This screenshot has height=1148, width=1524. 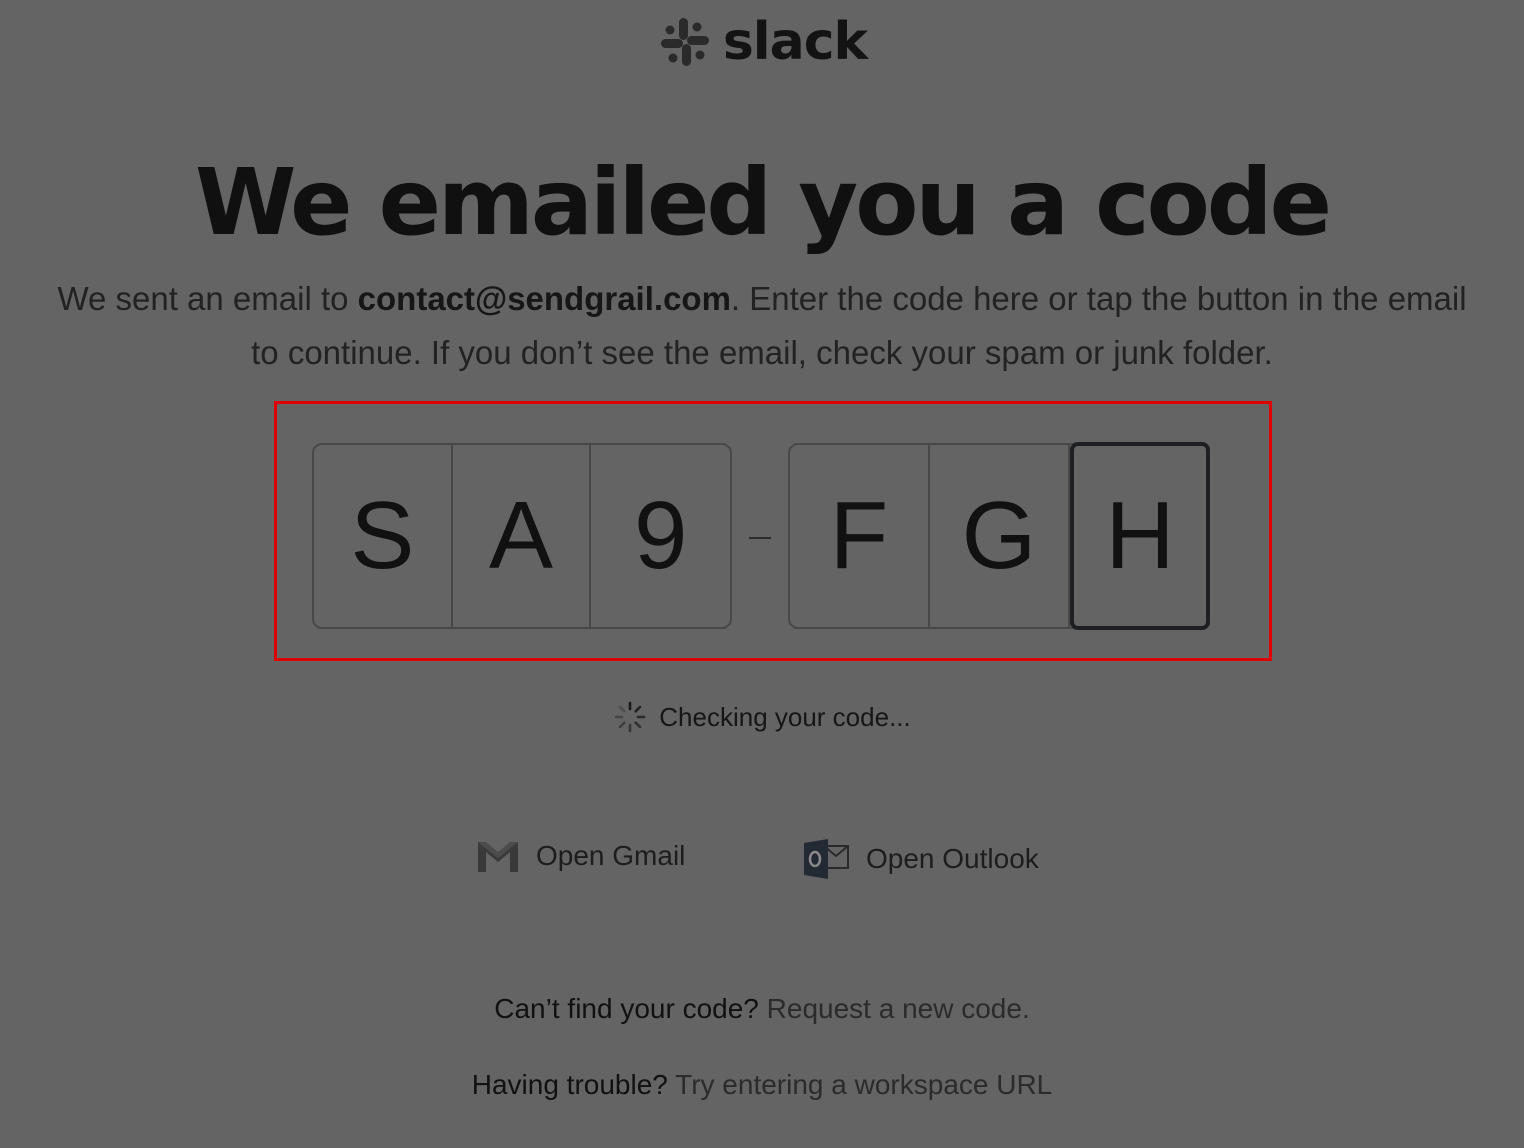 What do you see at coordinates (860, 536) in the screenshot?
I see `code-digit-4: F` at bounding box center [860, 536].